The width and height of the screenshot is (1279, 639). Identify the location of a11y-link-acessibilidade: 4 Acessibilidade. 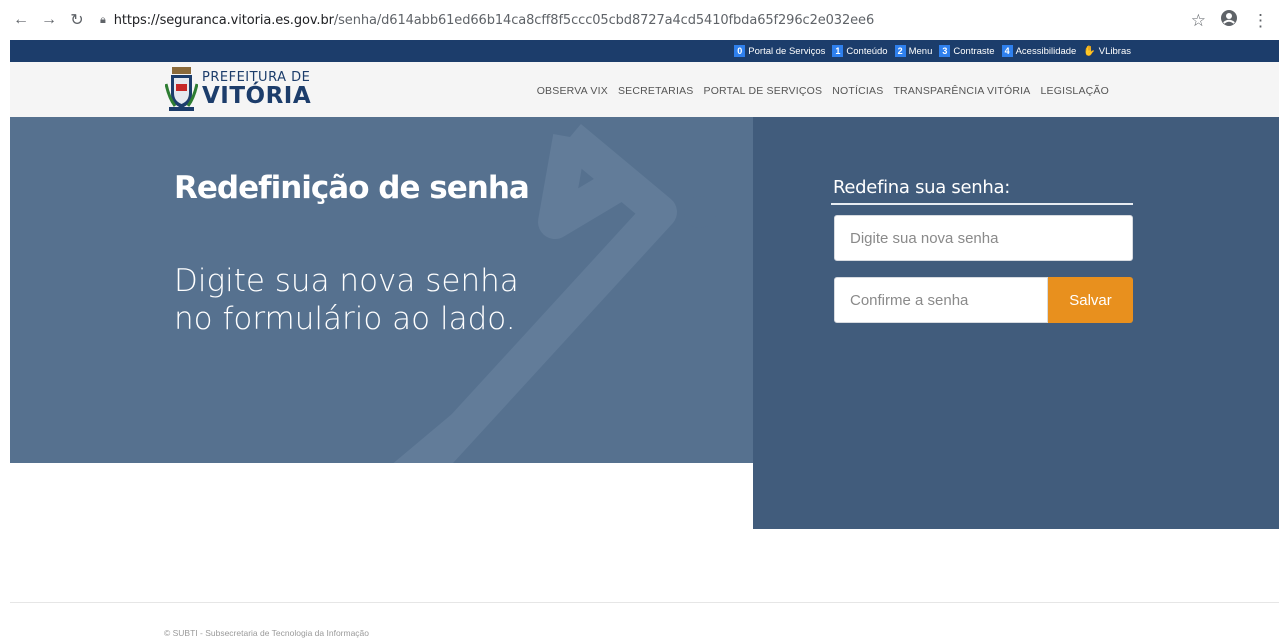
(1039, 51).